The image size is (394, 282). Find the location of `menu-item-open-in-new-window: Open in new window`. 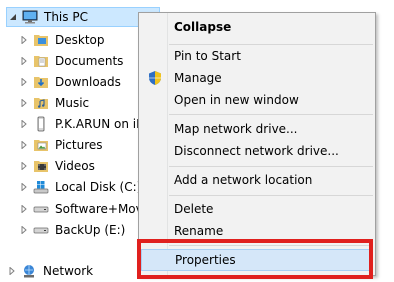

menu-item-open-in-new-window: Open in new window is located at coordinates (257, 100).